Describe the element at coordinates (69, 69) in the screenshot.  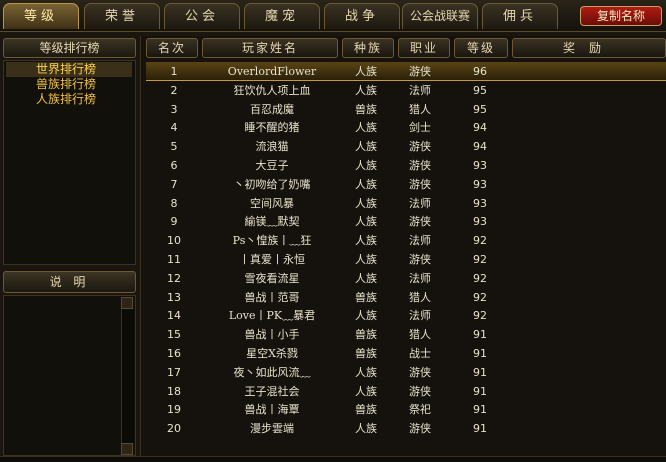
I see `sidebar-item-world: 世界排行榜` at that location.